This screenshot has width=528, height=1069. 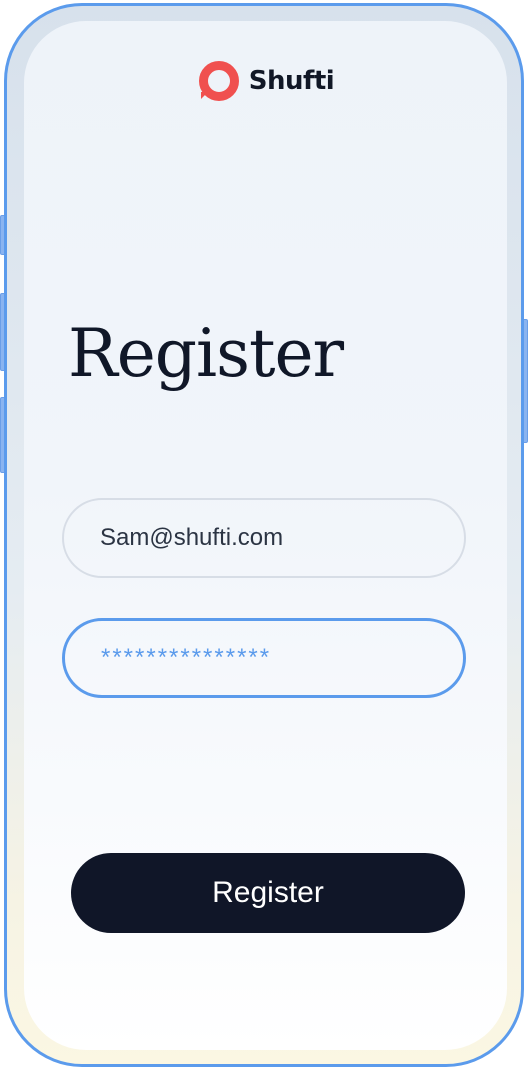 What do you see at coordinates (206, 353) in the screenshot?
I see `page-title: Register` at bounding box center [206, 353].